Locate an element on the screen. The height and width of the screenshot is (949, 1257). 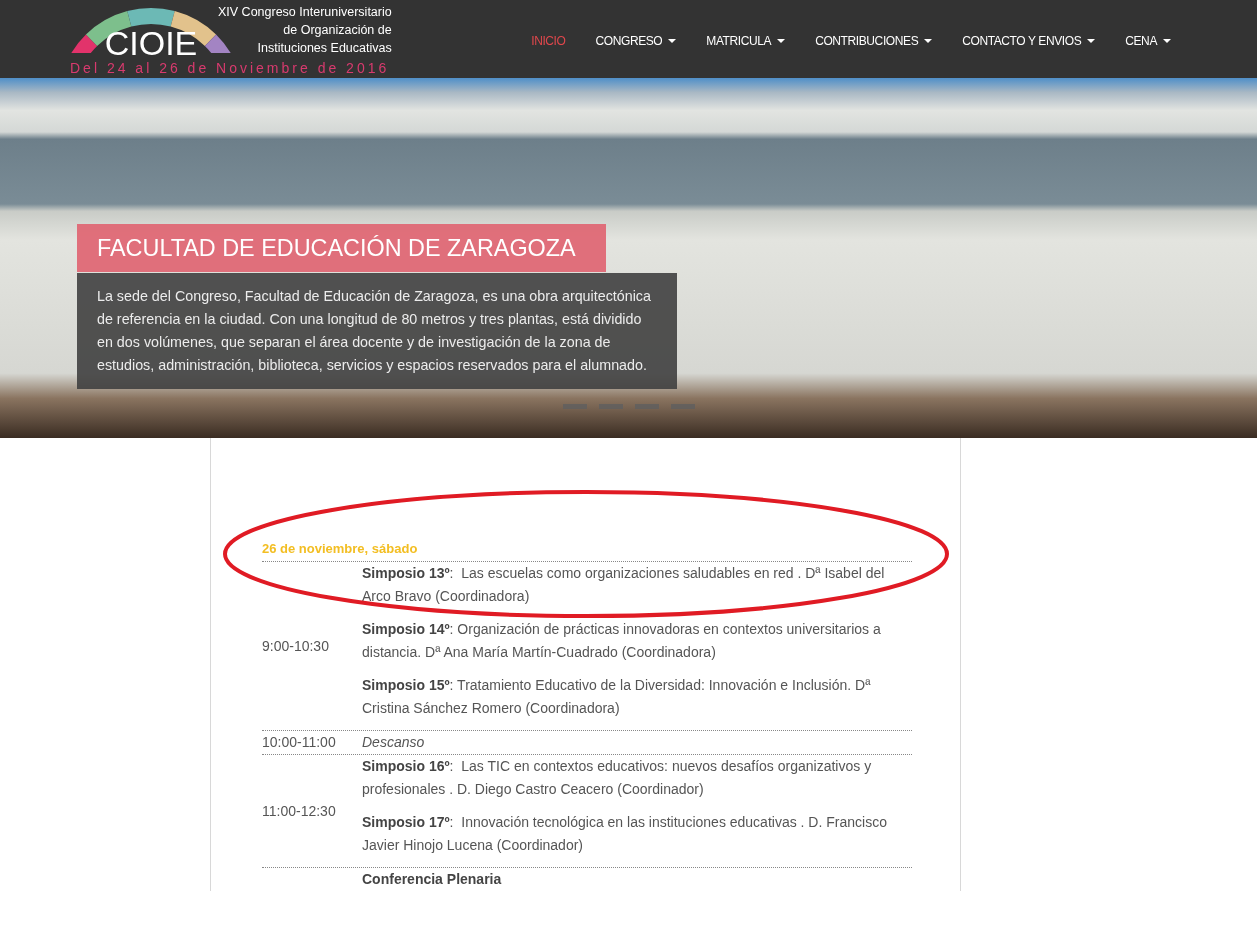
session-description: Simposio 17º: Innovación tecnológica en las instituciones educativas . D. Francisco Javier Hinojo Lucena (Coordinador) is located at coordinates (625, 834).